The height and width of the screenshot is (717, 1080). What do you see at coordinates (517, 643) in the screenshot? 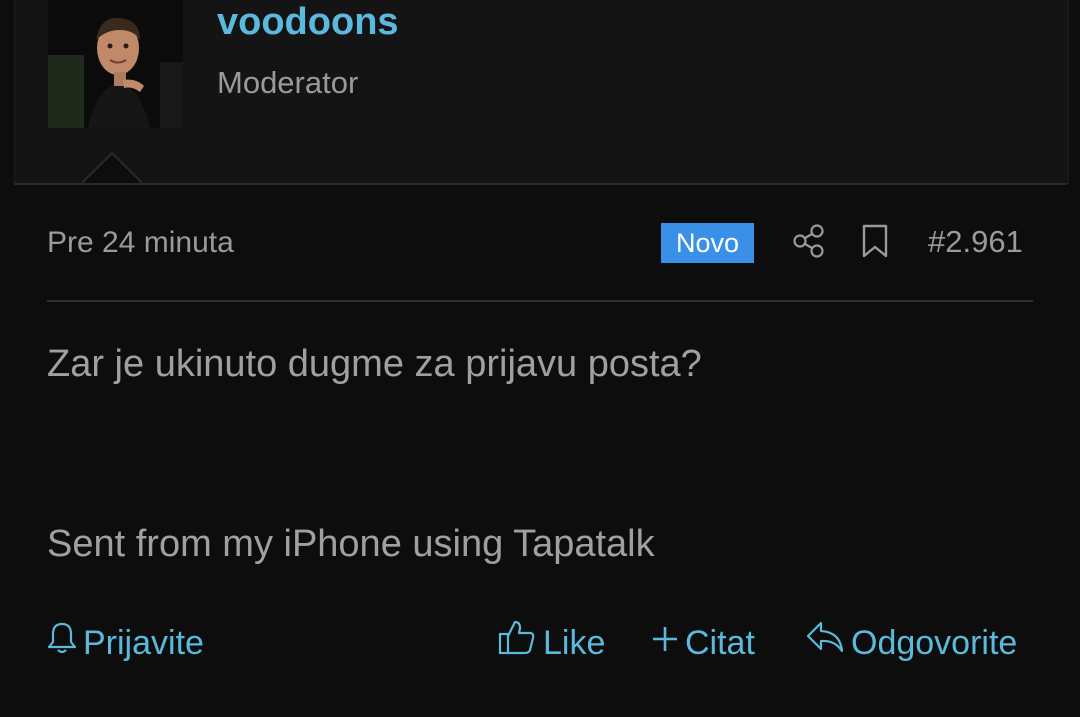
I see `thumbs-up-icon` at bounding box center [517, 643].